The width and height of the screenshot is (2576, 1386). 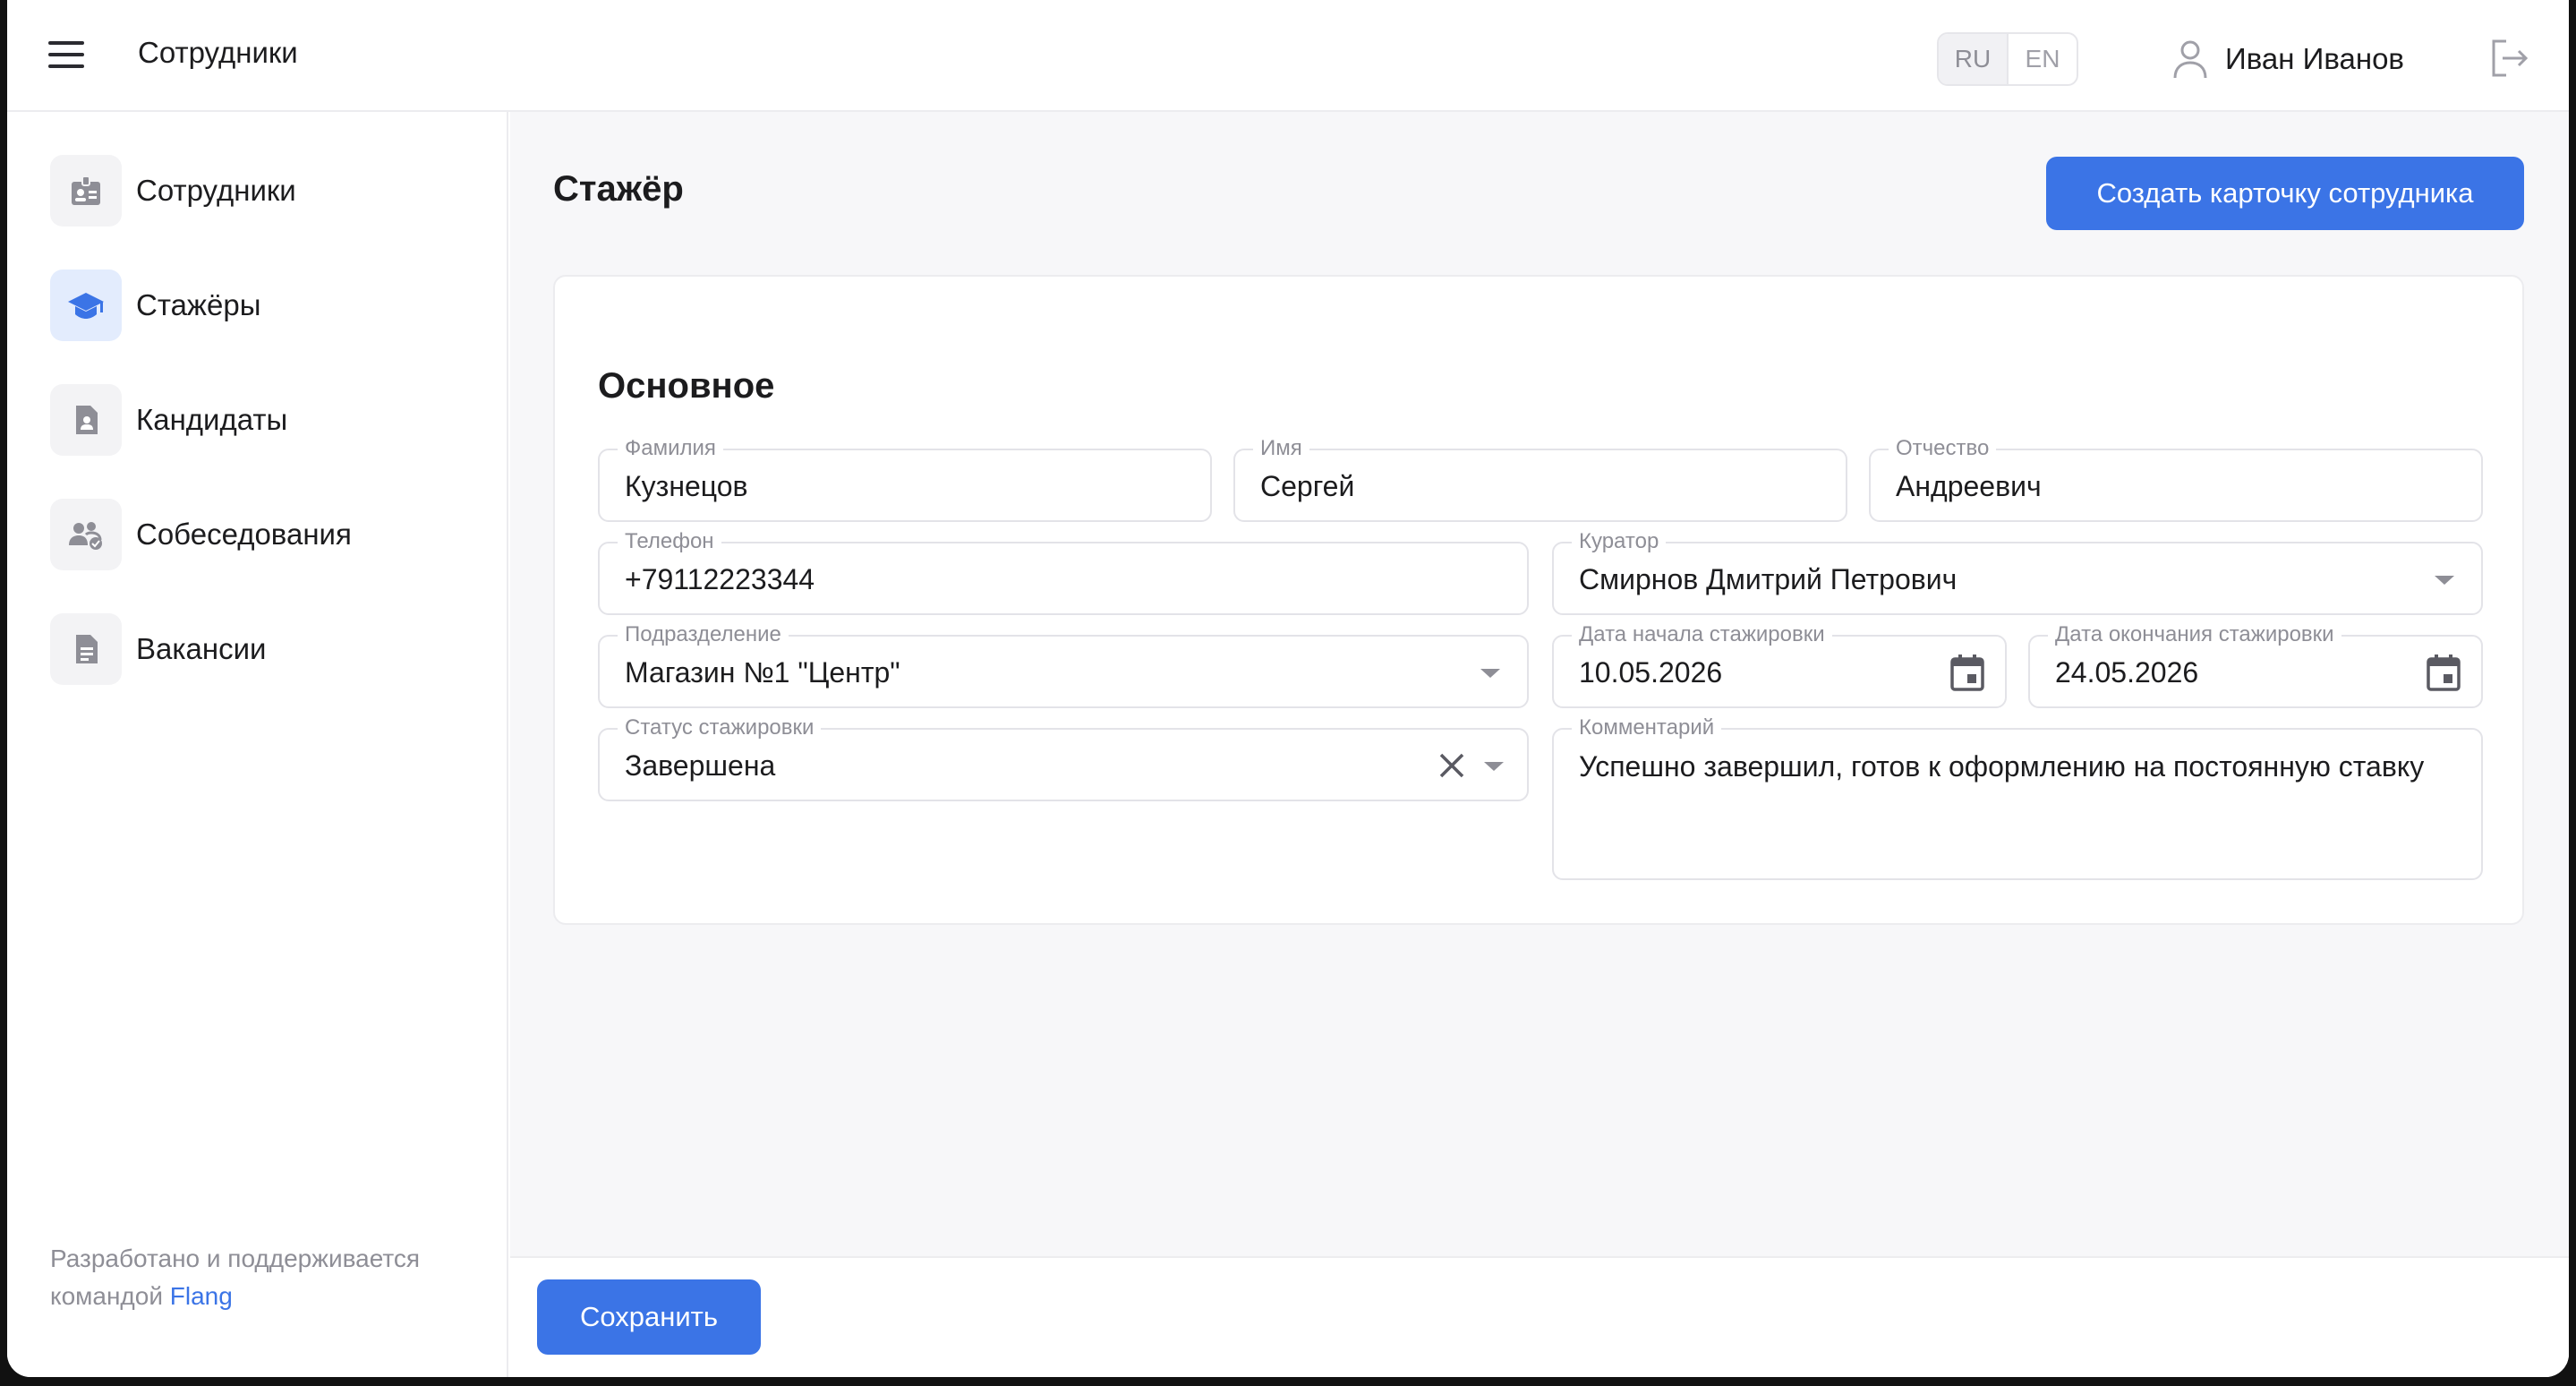 I want to click on first-name-field: Имя Сергей, so click(x=1540, y=479).